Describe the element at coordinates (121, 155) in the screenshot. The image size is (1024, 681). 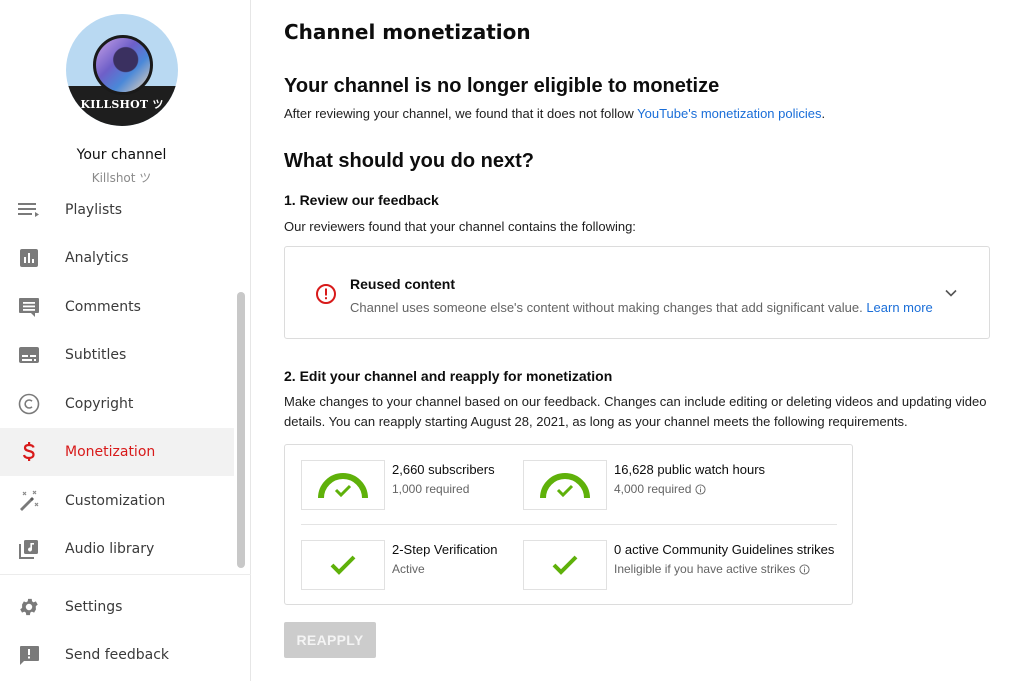
I see `your-channel-label: Your channel` at that location.